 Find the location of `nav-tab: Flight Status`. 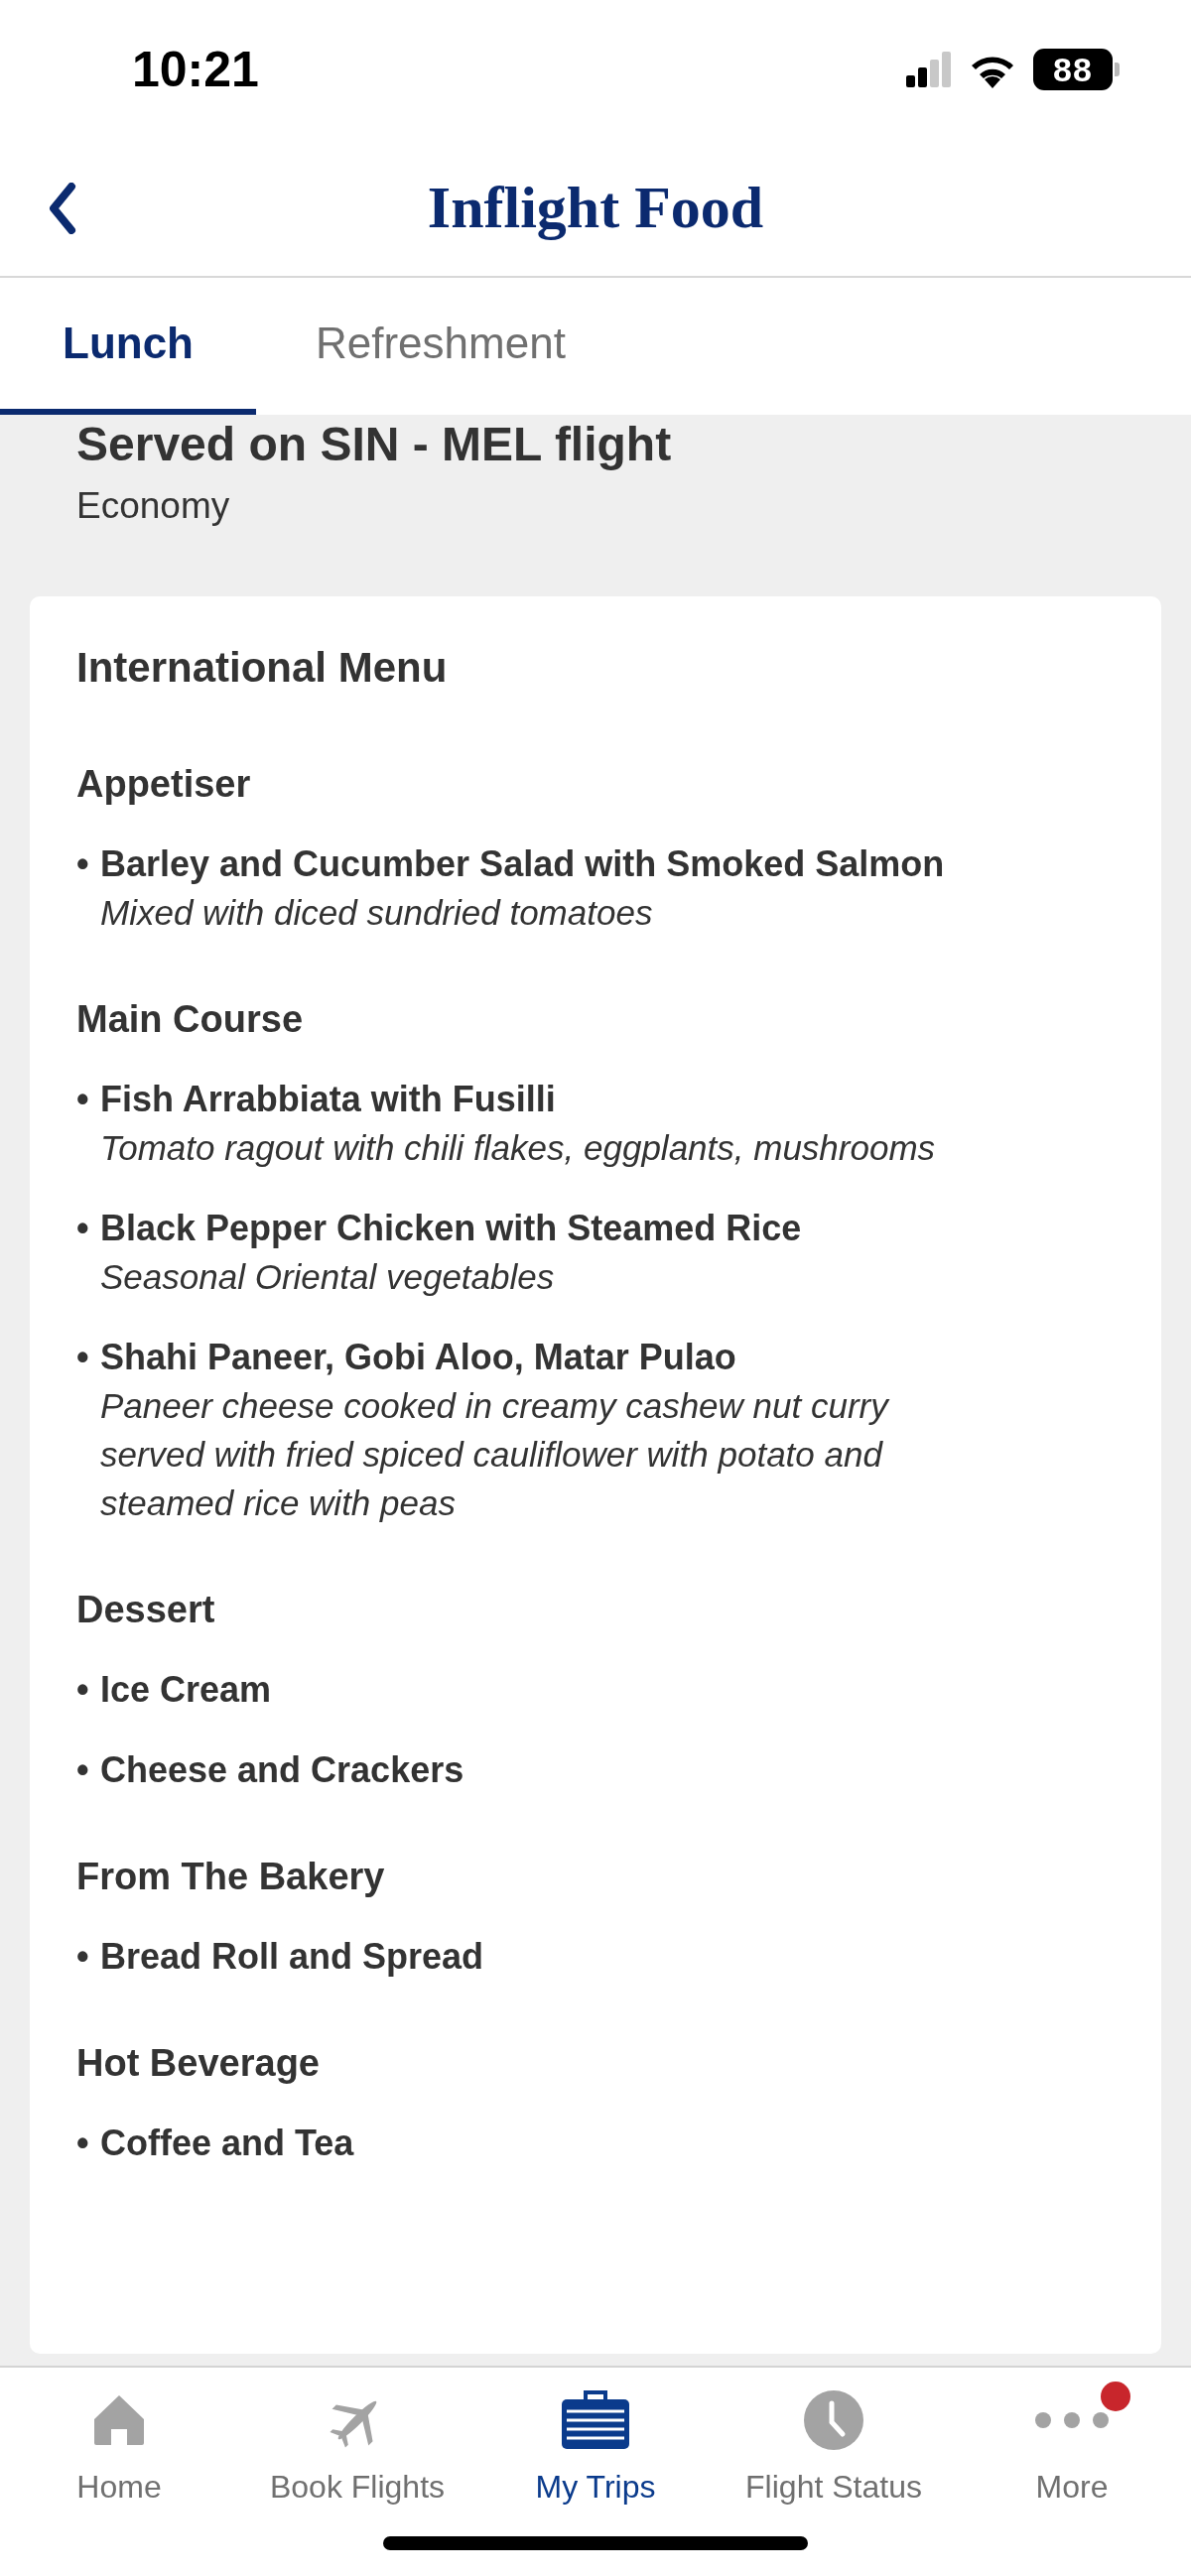

nav-tab: Flight Status is located at coordinates (834, 2442).